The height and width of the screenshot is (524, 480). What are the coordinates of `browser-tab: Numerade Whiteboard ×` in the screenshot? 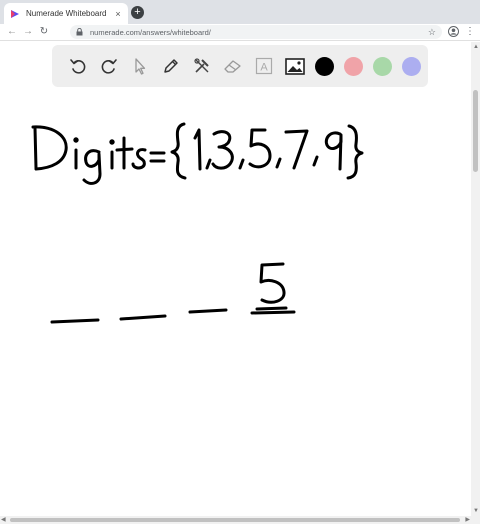 It's located at (66, 13).